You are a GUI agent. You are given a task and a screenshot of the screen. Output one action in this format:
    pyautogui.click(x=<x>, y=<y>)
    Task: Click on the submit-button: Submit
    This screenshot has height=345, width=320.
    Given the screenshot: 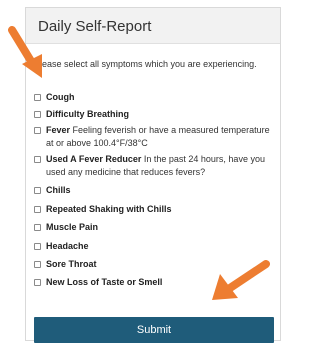 What is the action you would take?
    pyautogui.click(x=154, y=330)
    